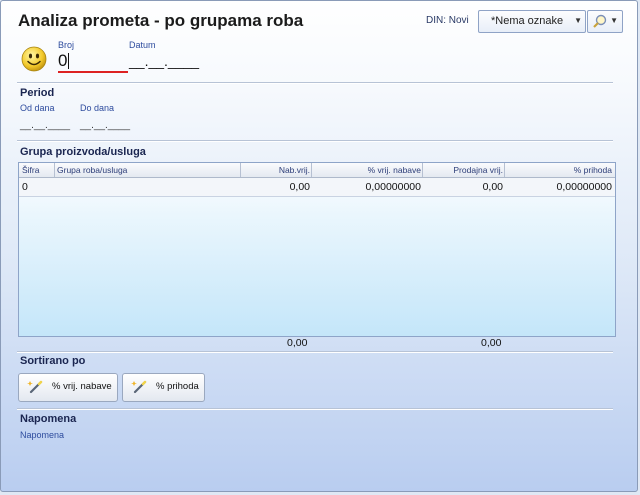 The image size is (640, 495). I want to click on search-icon, so click(600, 21).